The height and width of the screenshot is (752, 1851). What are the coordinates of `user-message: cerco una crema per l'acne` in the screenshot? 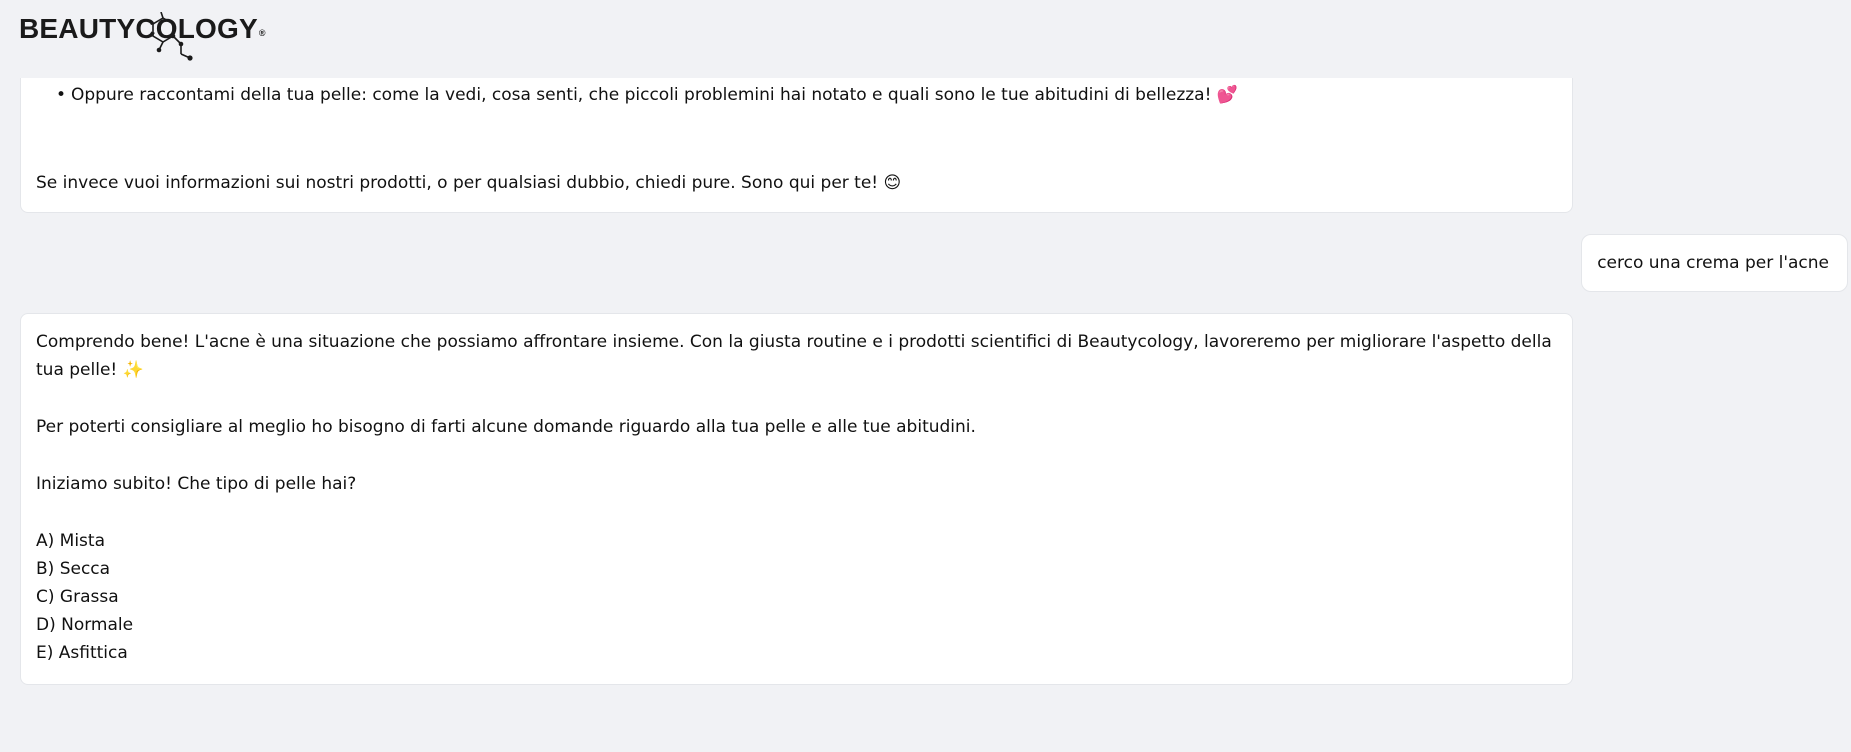 It's located at (1714, 263).